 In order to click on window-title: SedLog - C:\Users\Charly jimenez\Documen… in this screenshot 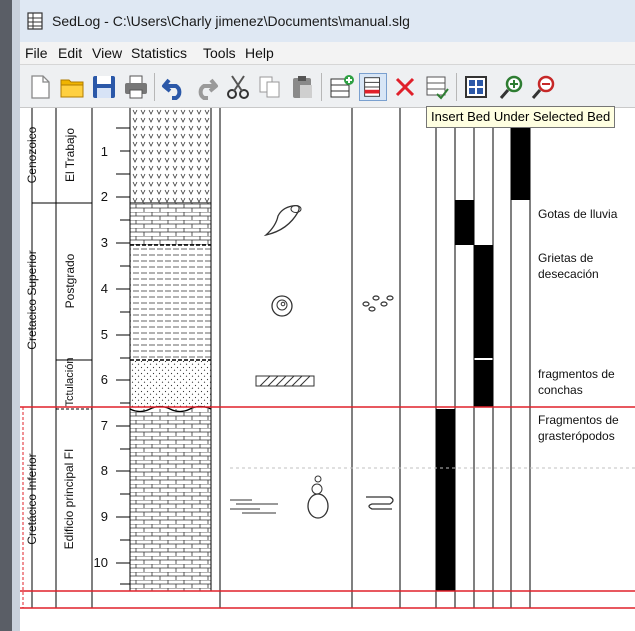, I will do `click(231, 21)`.